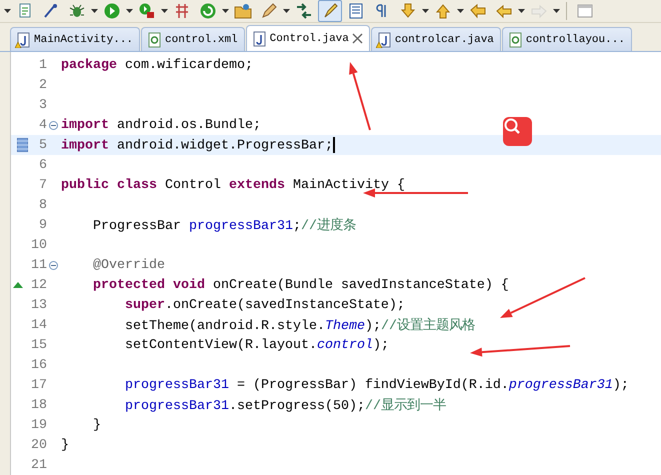 The image size is (661, 475). I want to click on code-line: setTheme(android.R.style.Theme);//设置主题风格, so click(299, 325).